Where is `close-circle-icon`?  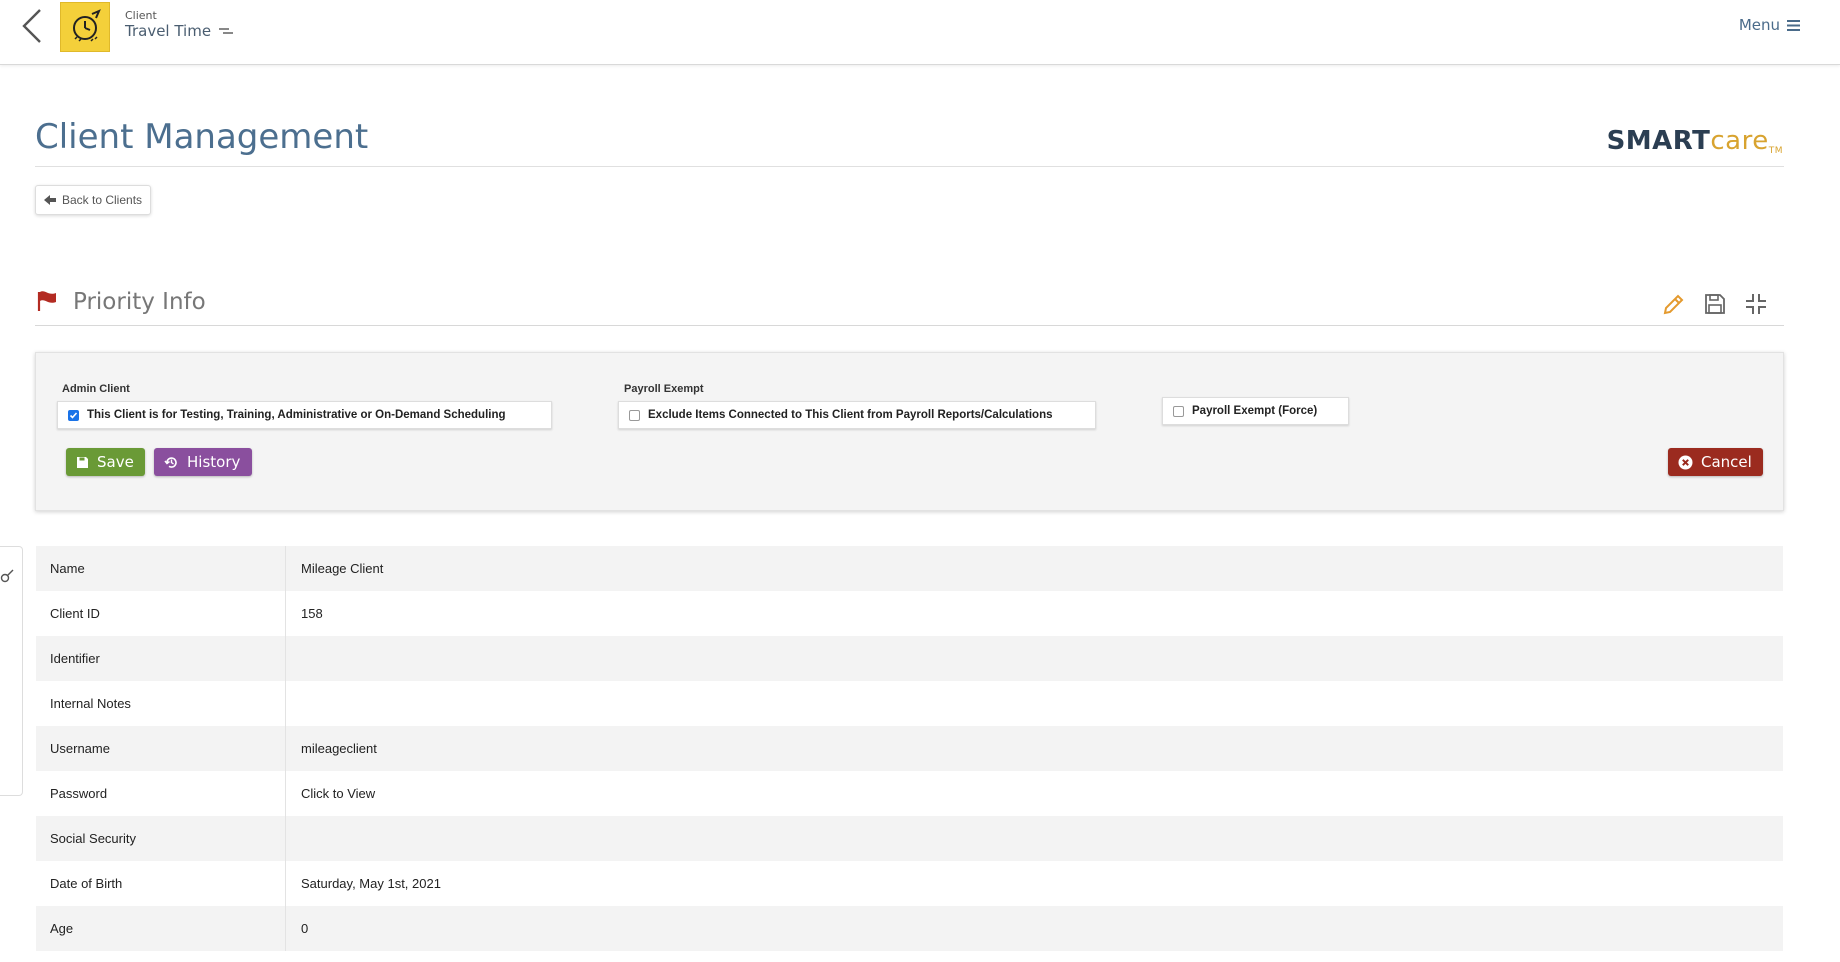
close-circle-icon is located at coordinates (1685, 462).